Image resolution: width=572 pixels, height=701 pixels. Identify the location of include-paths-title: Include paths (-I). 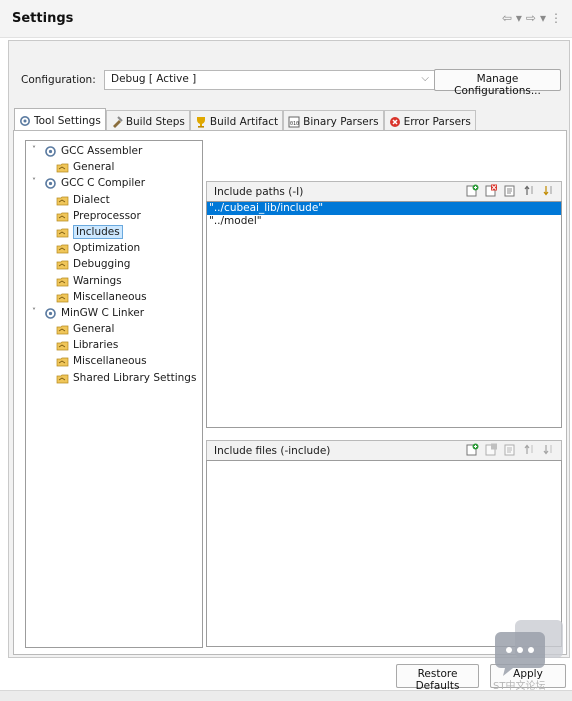
(259, 192).